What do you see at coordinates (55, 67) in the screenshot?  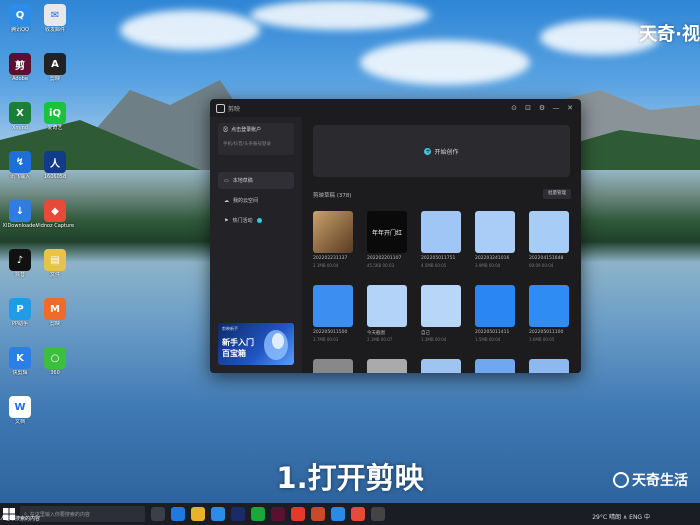 I see `desktop-icon: A 剪映` at bounding box center [55, 67].